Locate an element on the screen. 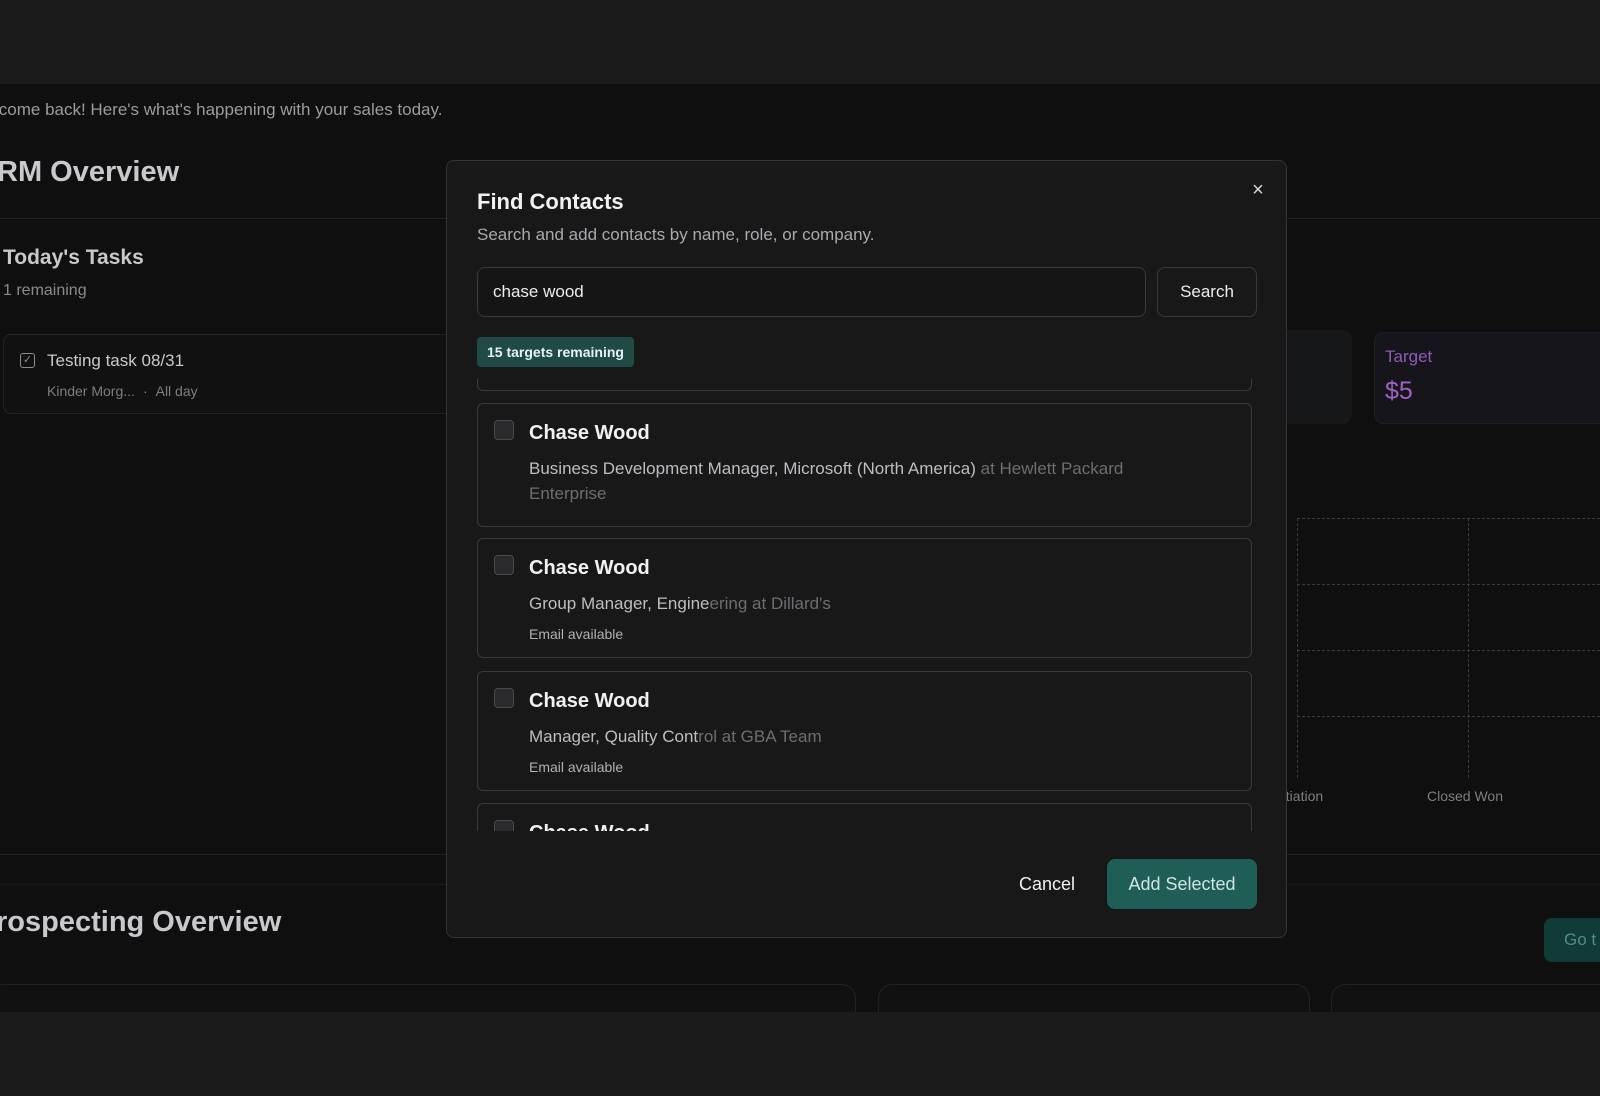  task-meta: Kinder Morg... · All day is located at coordinates (122, 391).